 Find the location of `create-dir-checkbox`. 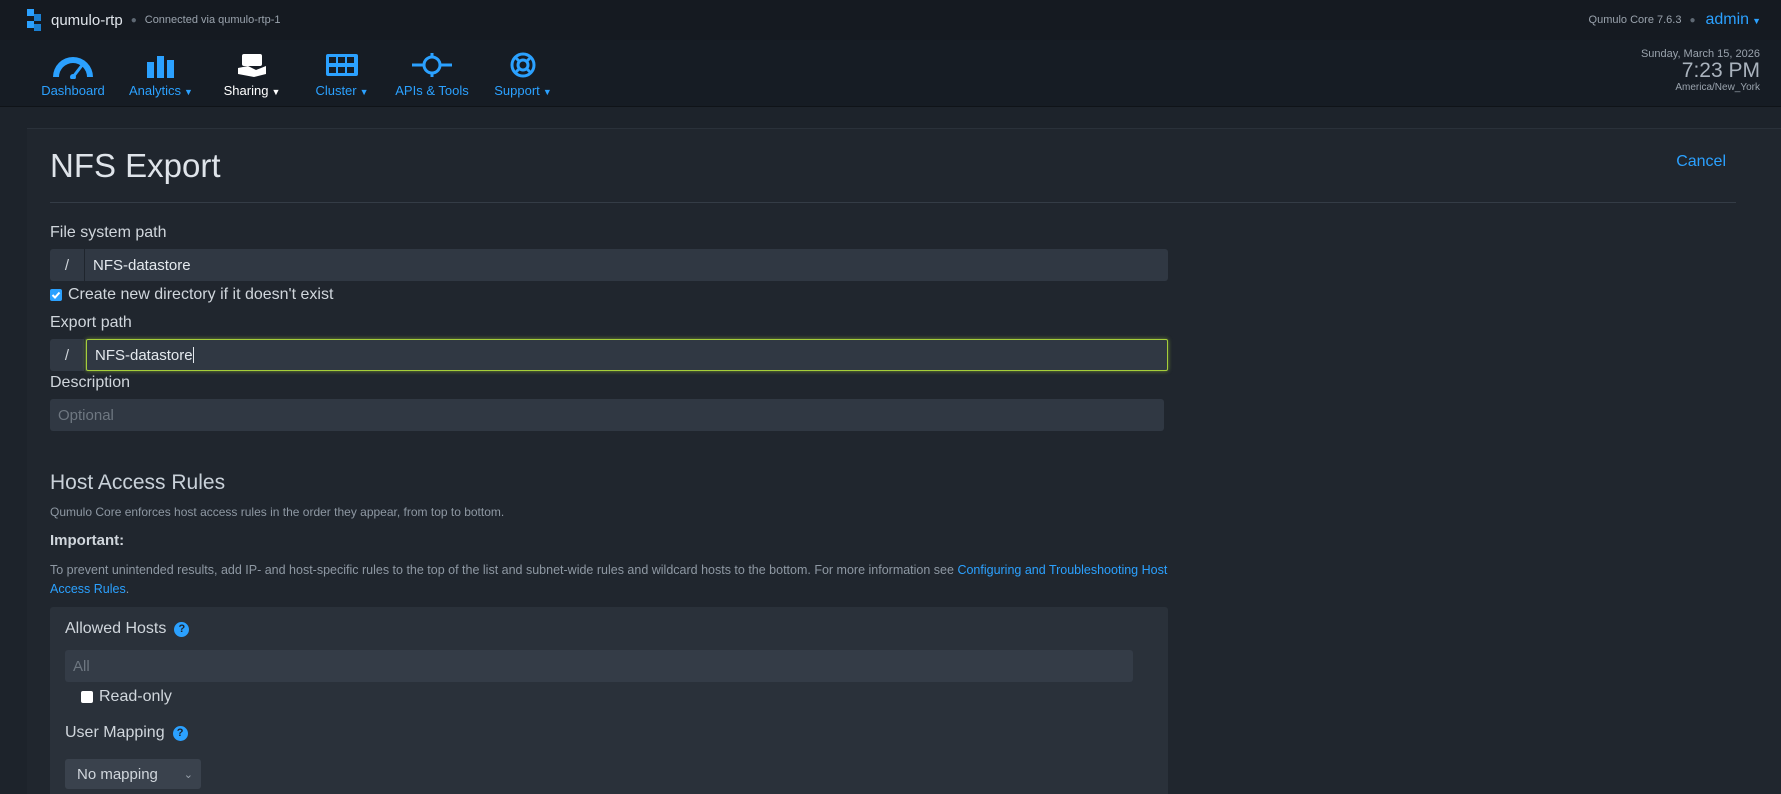

create-dir-checkbox is located at coordinates (56, 295).